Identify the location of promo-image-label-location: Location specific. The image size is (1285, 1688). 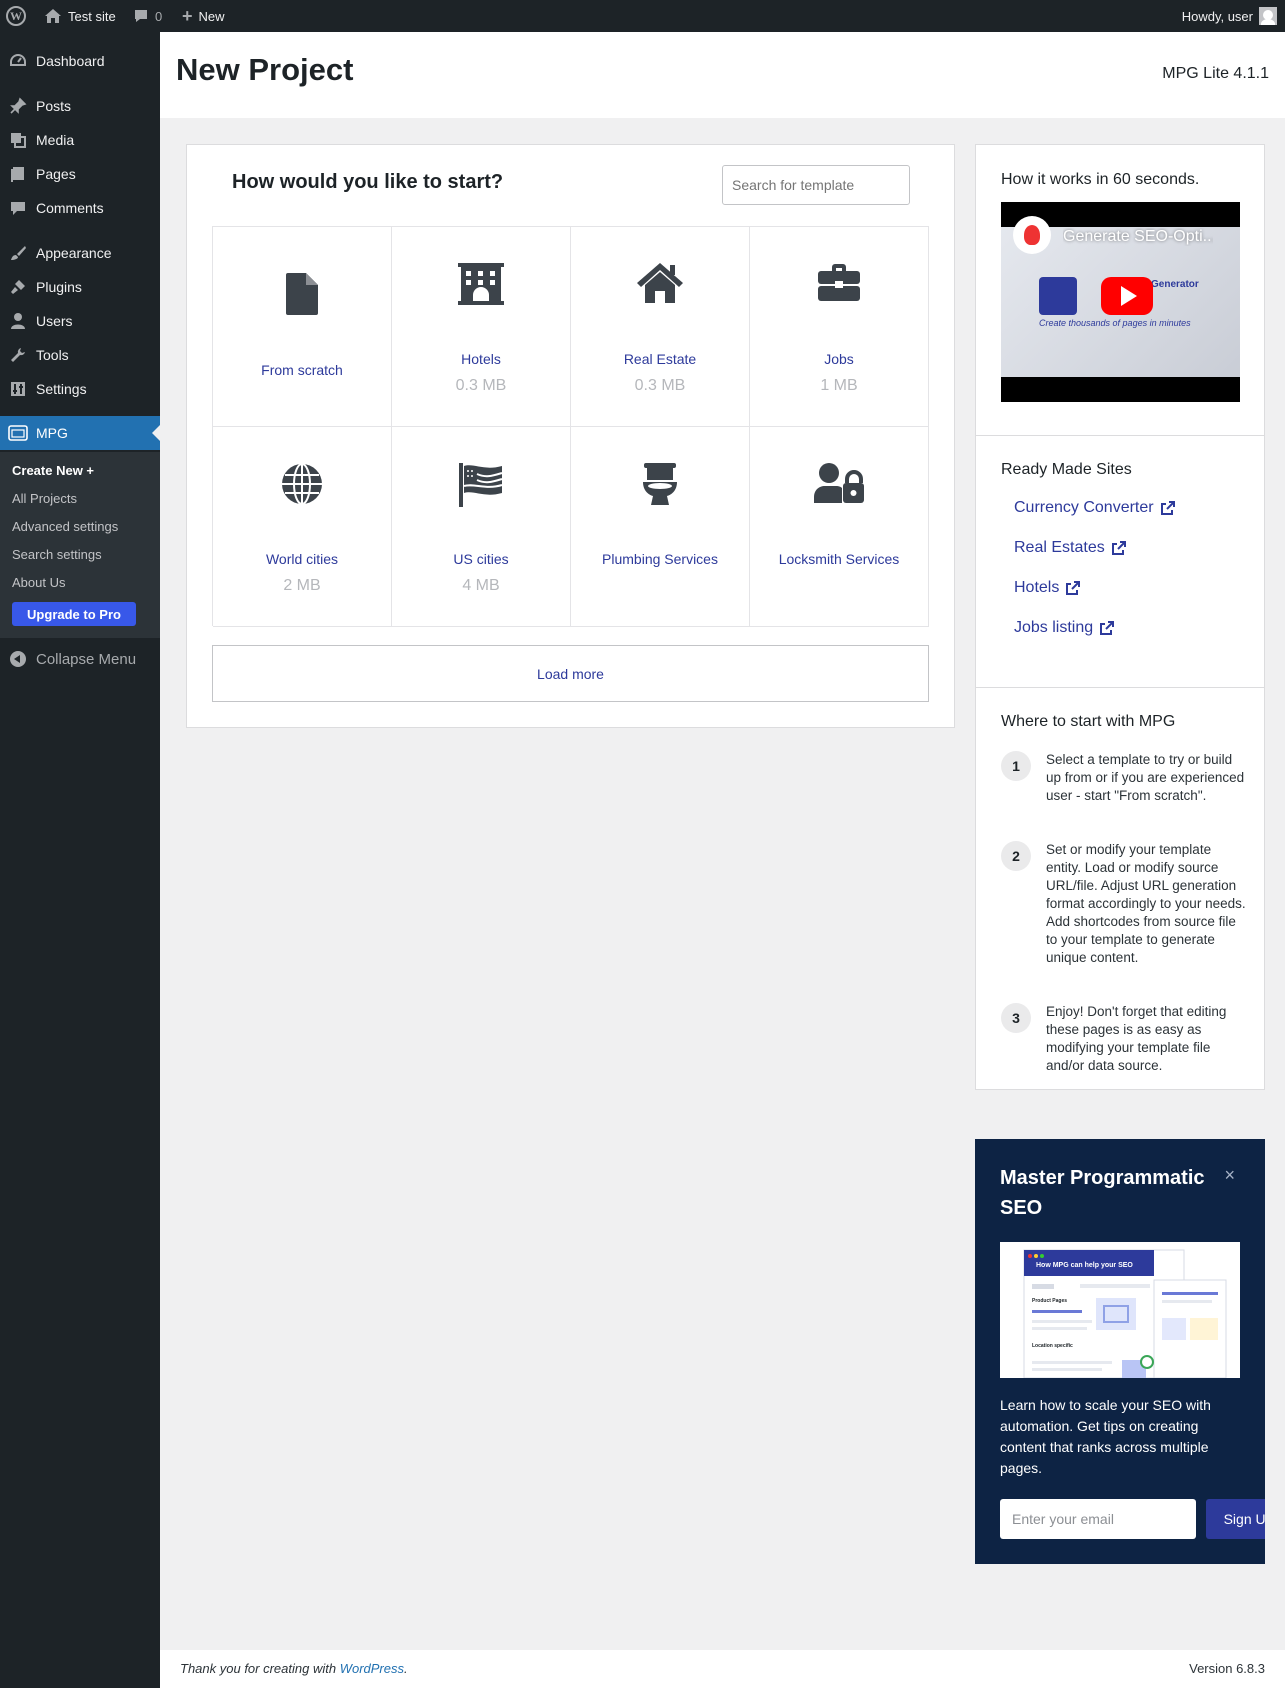
(1052, 1346).